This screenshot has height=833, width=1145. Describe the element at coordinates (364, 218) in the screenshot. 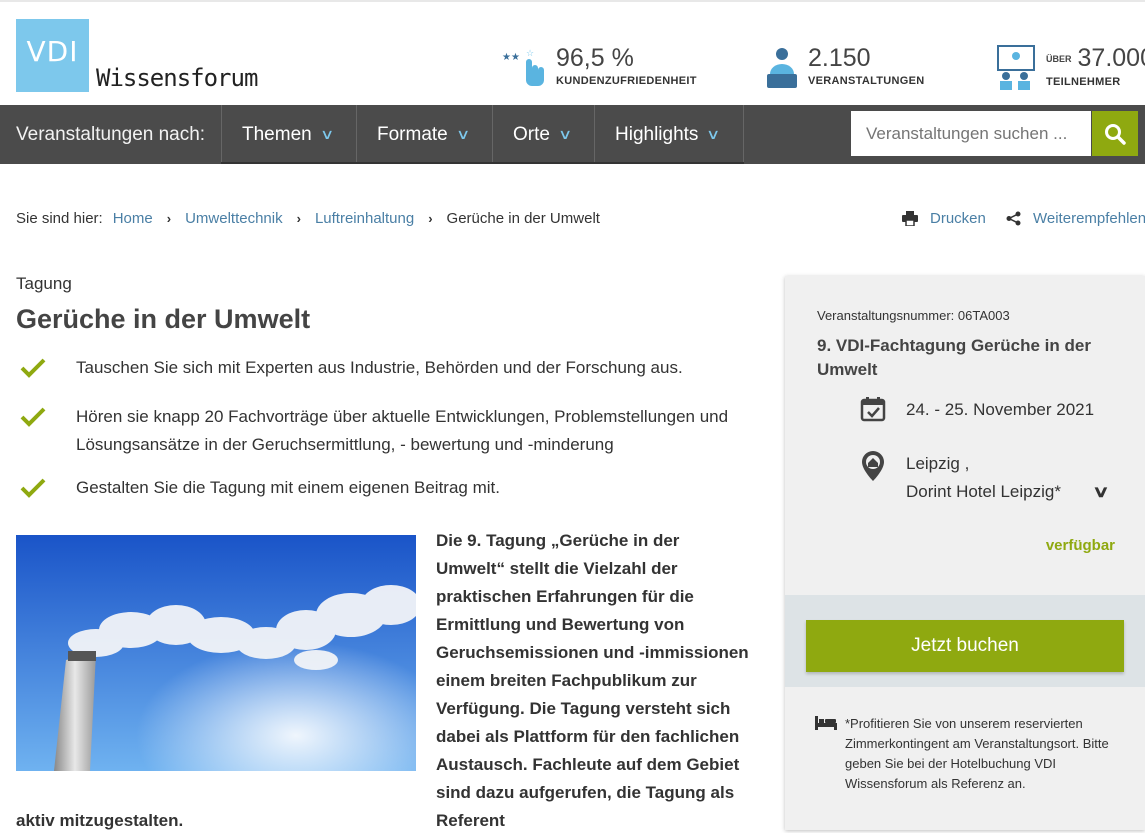

I see `breadcrumb-luftreinhaltung: Luftreinhaltung` at that location.